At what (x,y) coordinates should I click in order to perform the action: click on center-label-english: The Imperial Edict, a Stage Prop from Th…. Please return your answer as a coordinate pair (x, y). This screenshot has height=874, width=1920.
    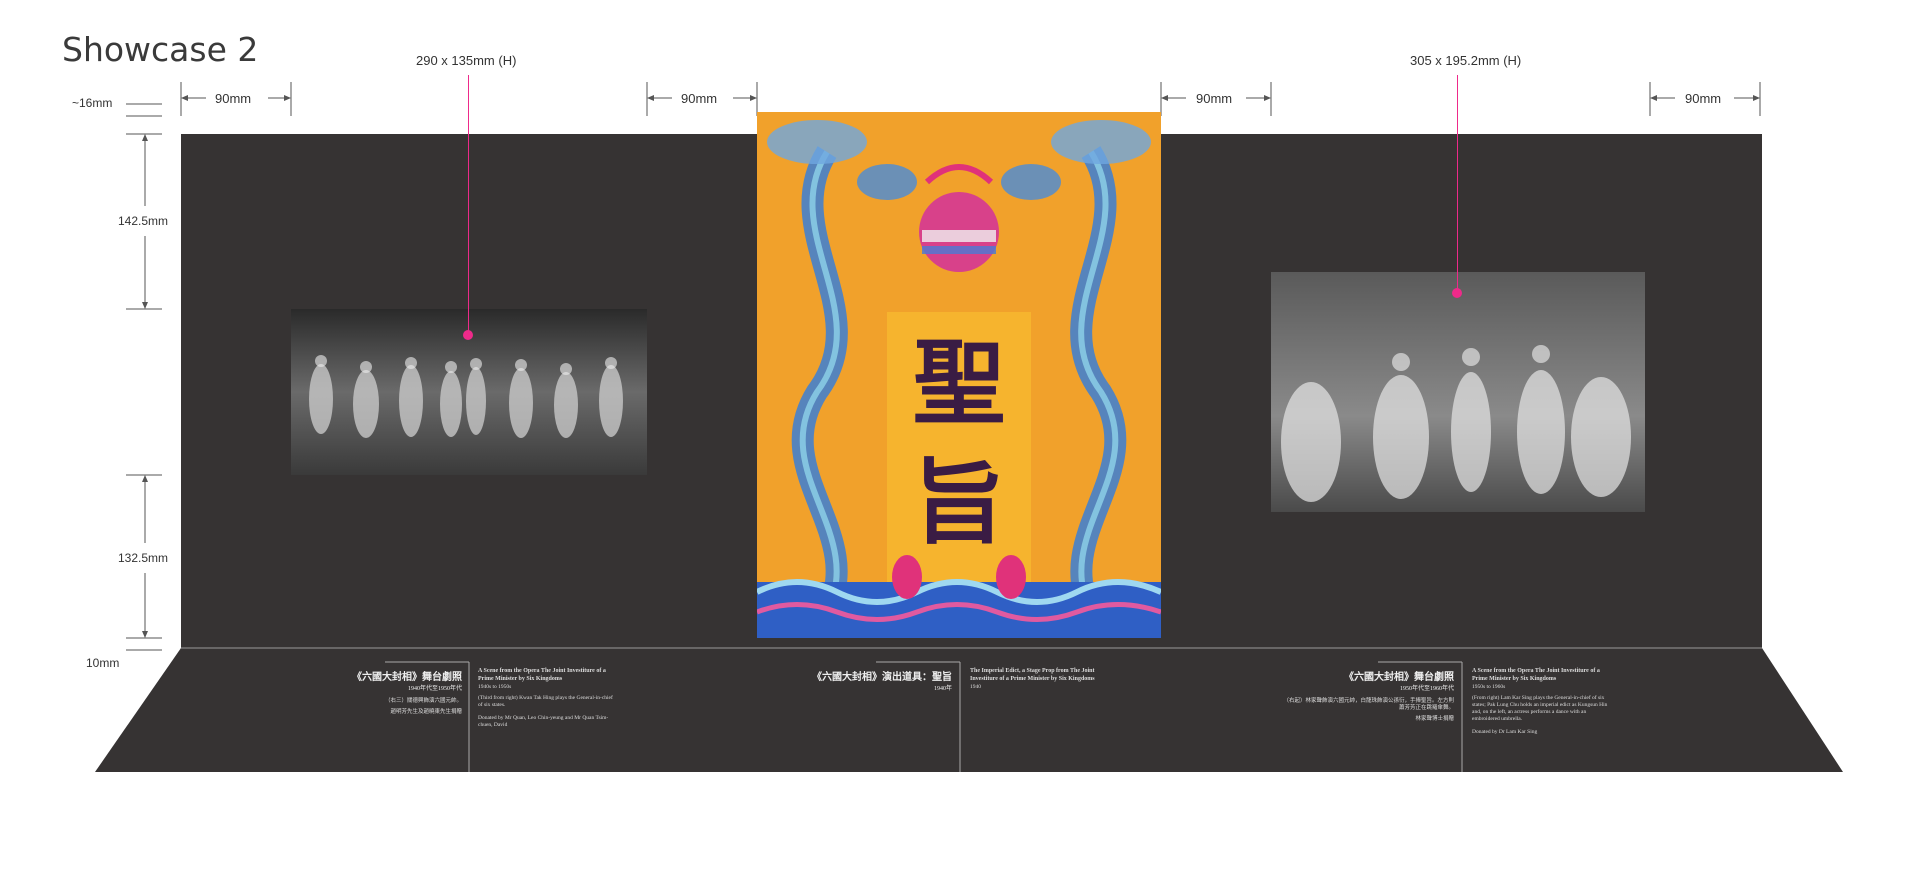
    Looking at the image, I should click on (1035, 679).